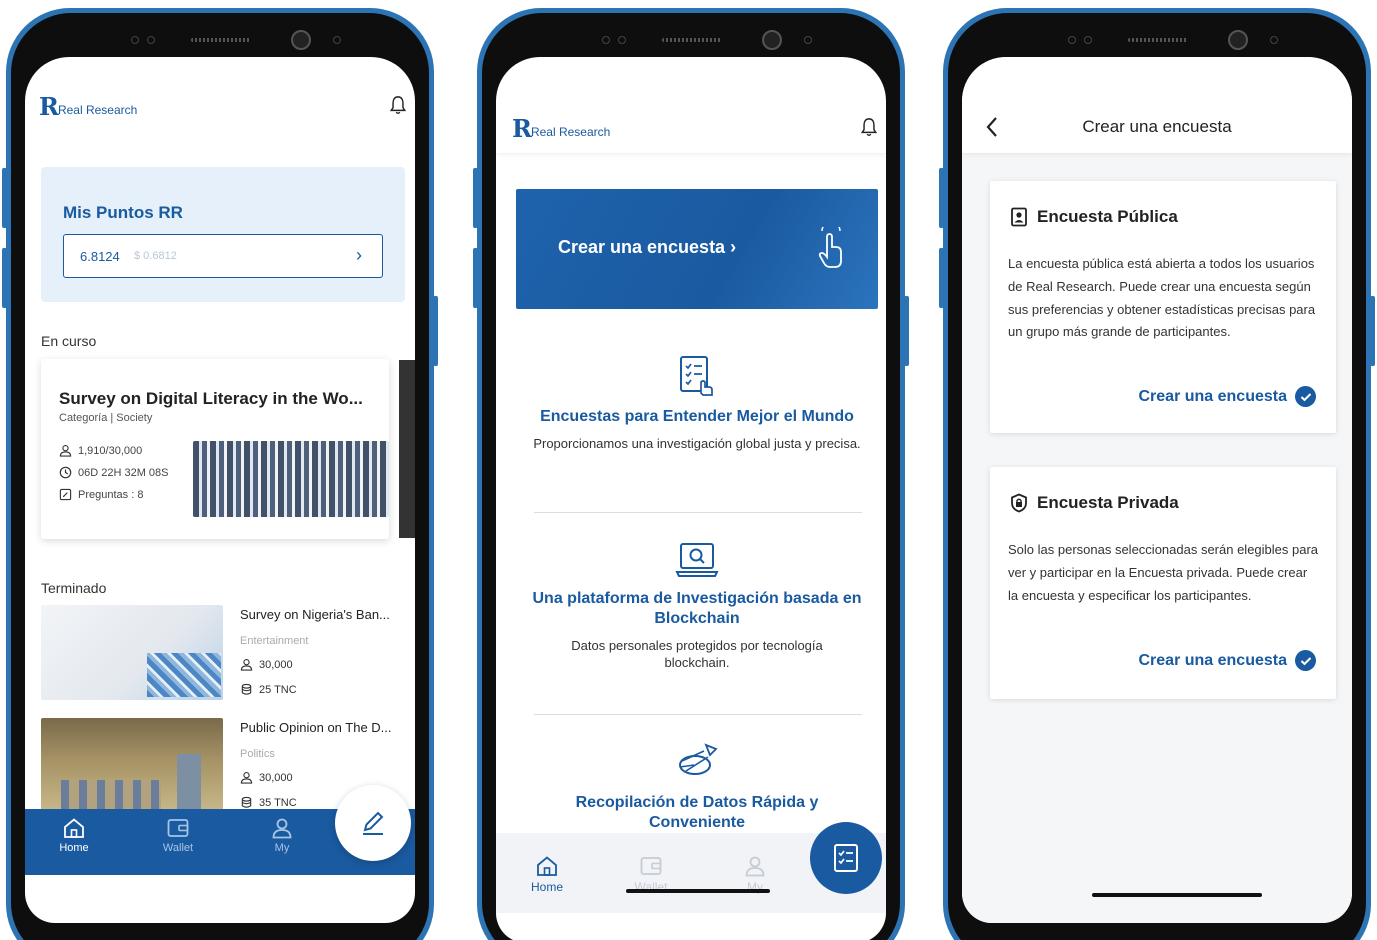 This screenshot has height=940, width=1377. Describe the element at coordinates (111, 795) in the screenshot. I see `thumbnail-audience` at that location.